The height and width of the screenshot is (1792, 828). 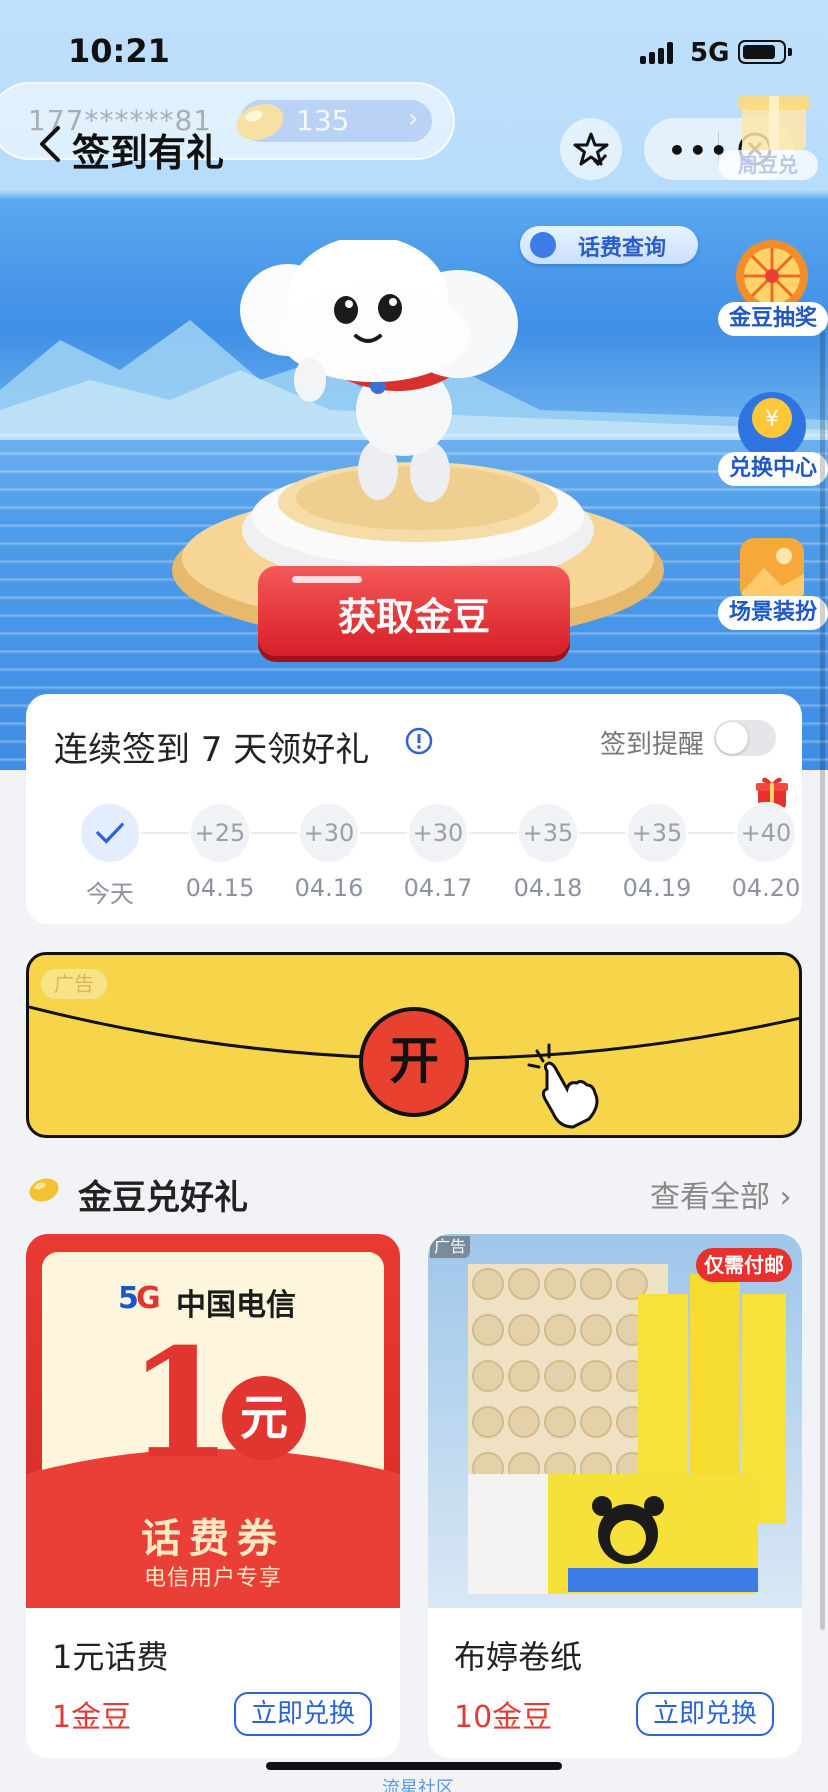 I want to click on tap-hand-icon, so click(x=563, y=1086).